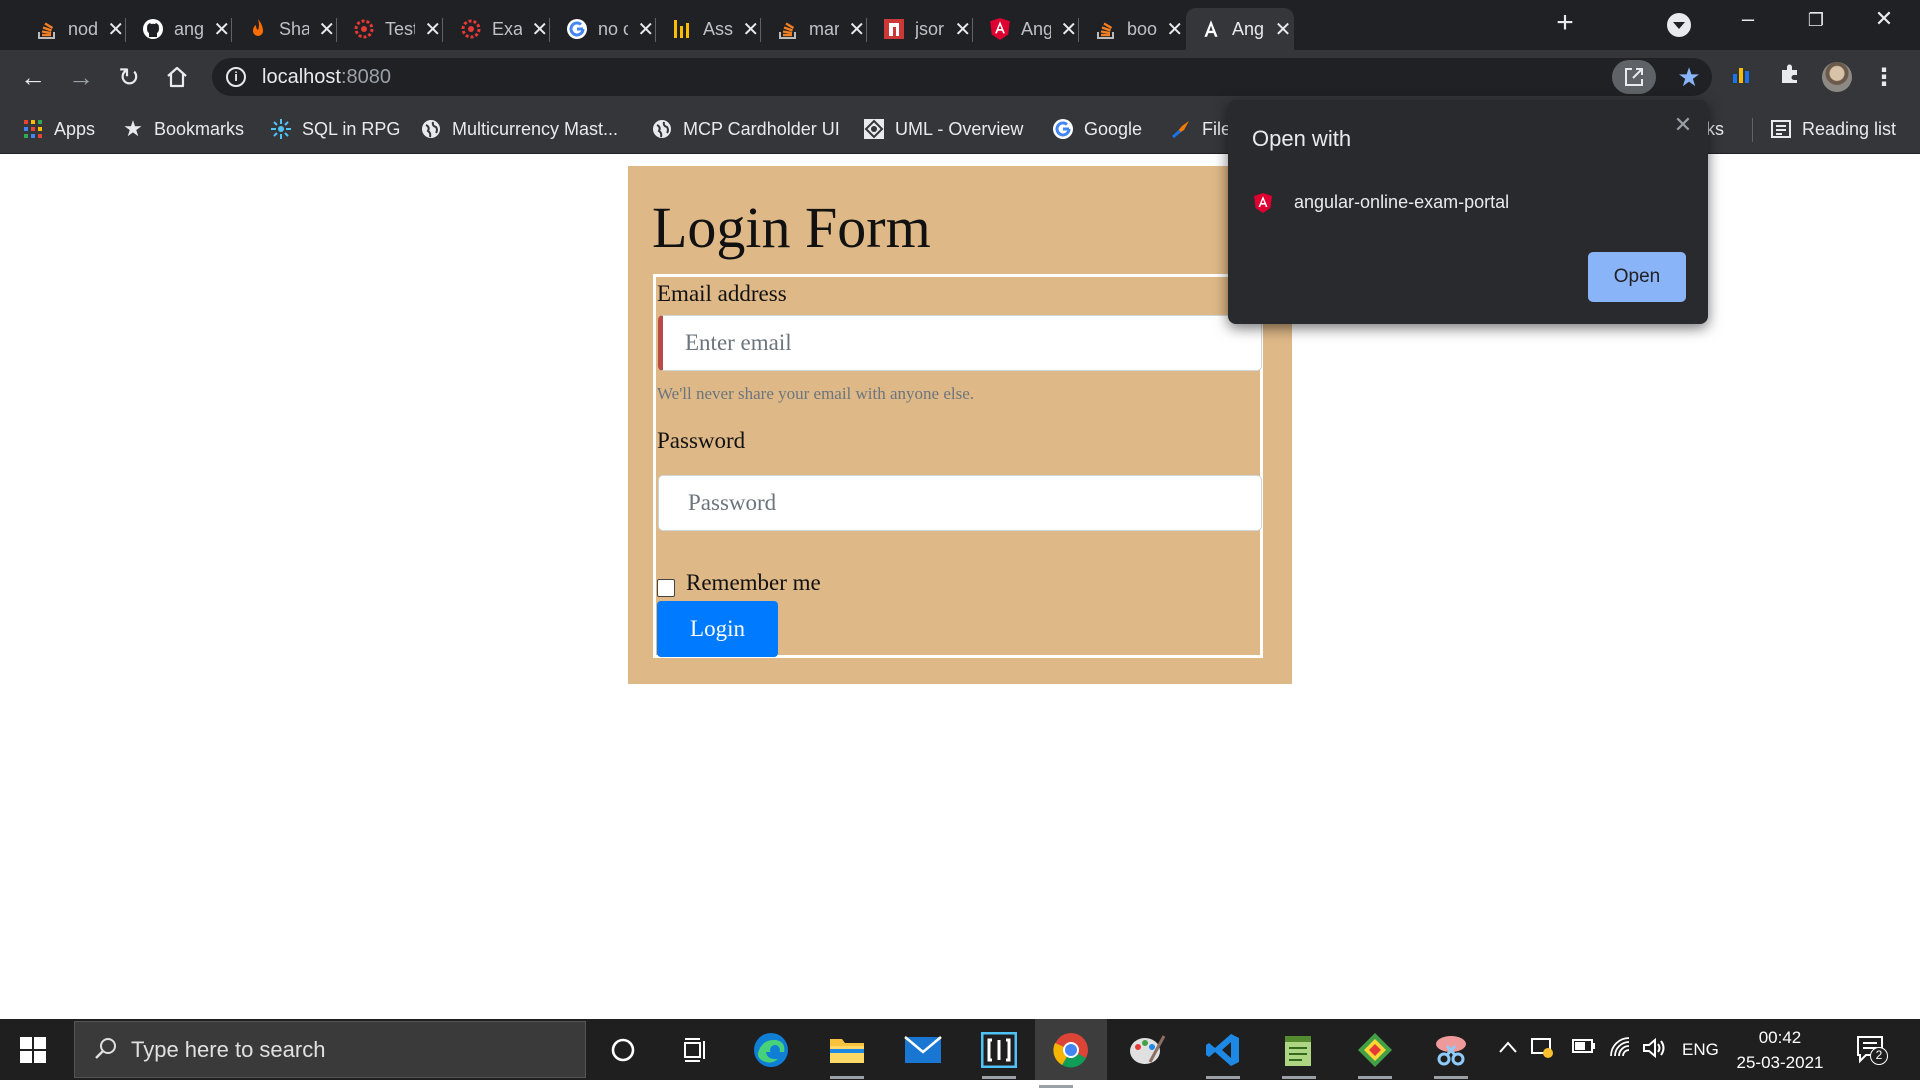  Describe the element at coordinates (962, 77) in the screenshot. I see `address-bar: i localhost:8080 ★` at that location.